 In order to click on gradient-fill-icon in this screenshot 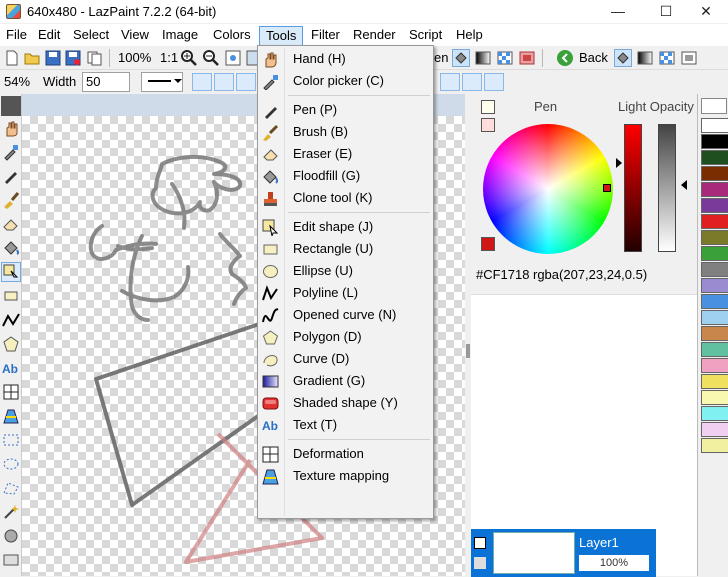, I will do `click(483, 58)`.